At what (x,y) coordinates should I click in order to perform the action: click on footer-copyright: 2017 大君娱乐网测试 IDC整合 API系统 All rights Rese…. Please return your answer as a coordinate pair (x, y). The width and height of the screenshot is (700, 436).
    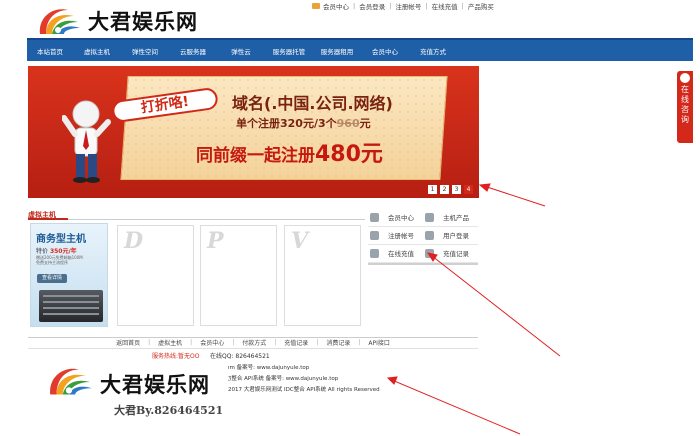
    Looking at the image, I should click on (304, 390).